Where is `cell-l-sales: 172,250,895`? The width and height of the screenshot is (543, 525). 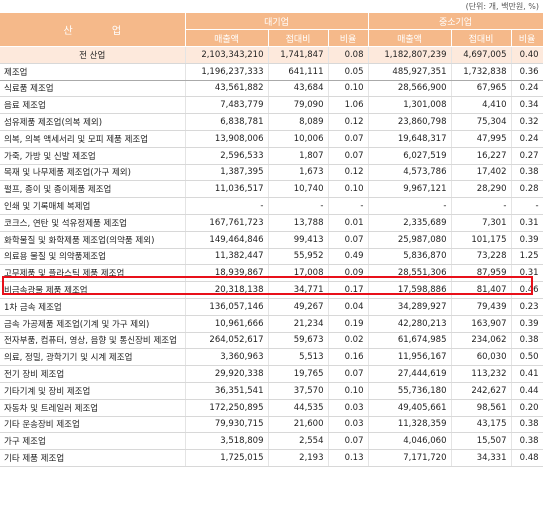 cell-l-sales: 172,250,895 is located at coordinates (227, 408).